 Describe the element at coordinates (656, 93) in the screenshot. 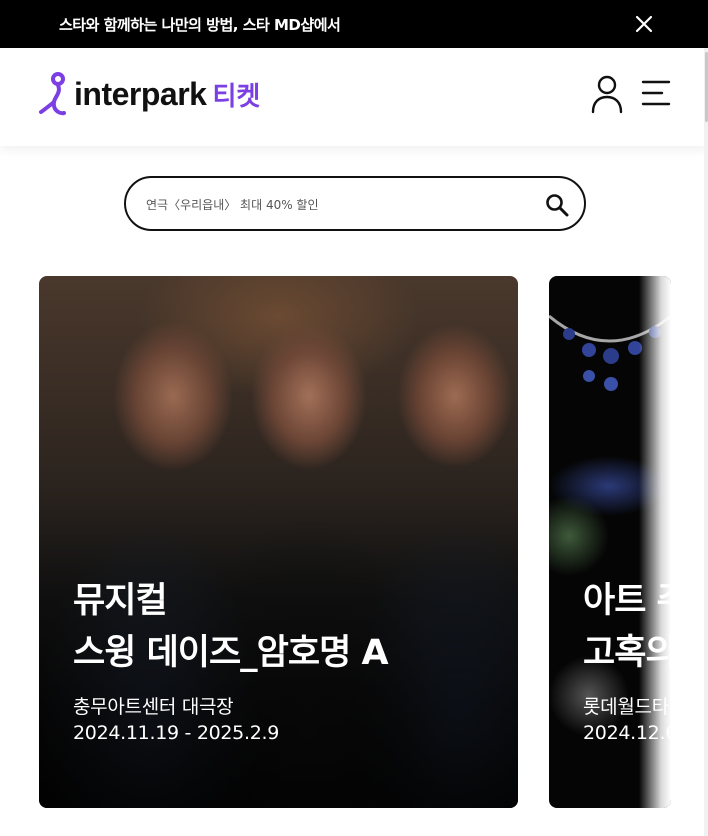

I see `menu-icon` at that location.